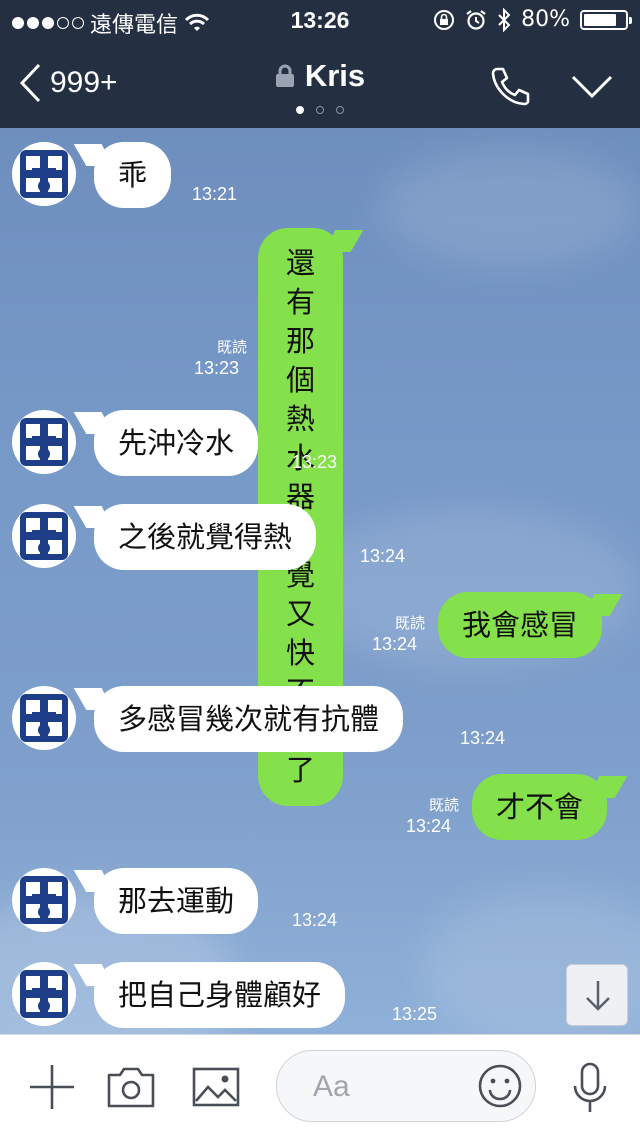 This screenshot has height=1136, width=640. Describe the element at coordinates (540, 807) in the screenshot. I see `message-bubble: 才不會` at that location.